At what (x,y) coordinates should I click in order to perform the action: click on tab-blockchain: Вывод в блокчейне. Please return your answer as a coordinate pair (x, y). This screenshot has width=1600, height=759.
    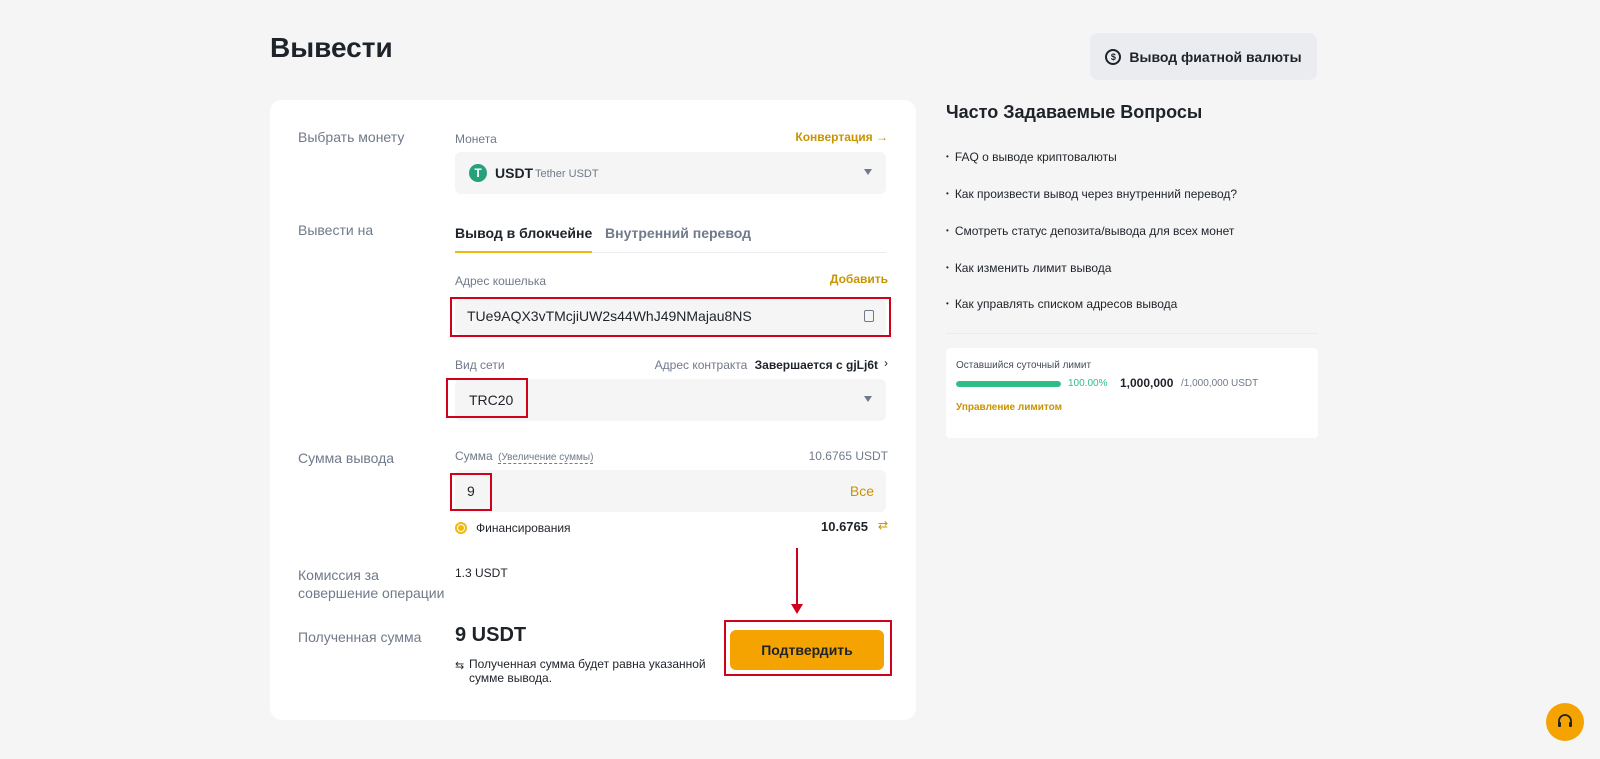
    Looking at the image, I should click on (524, 239).